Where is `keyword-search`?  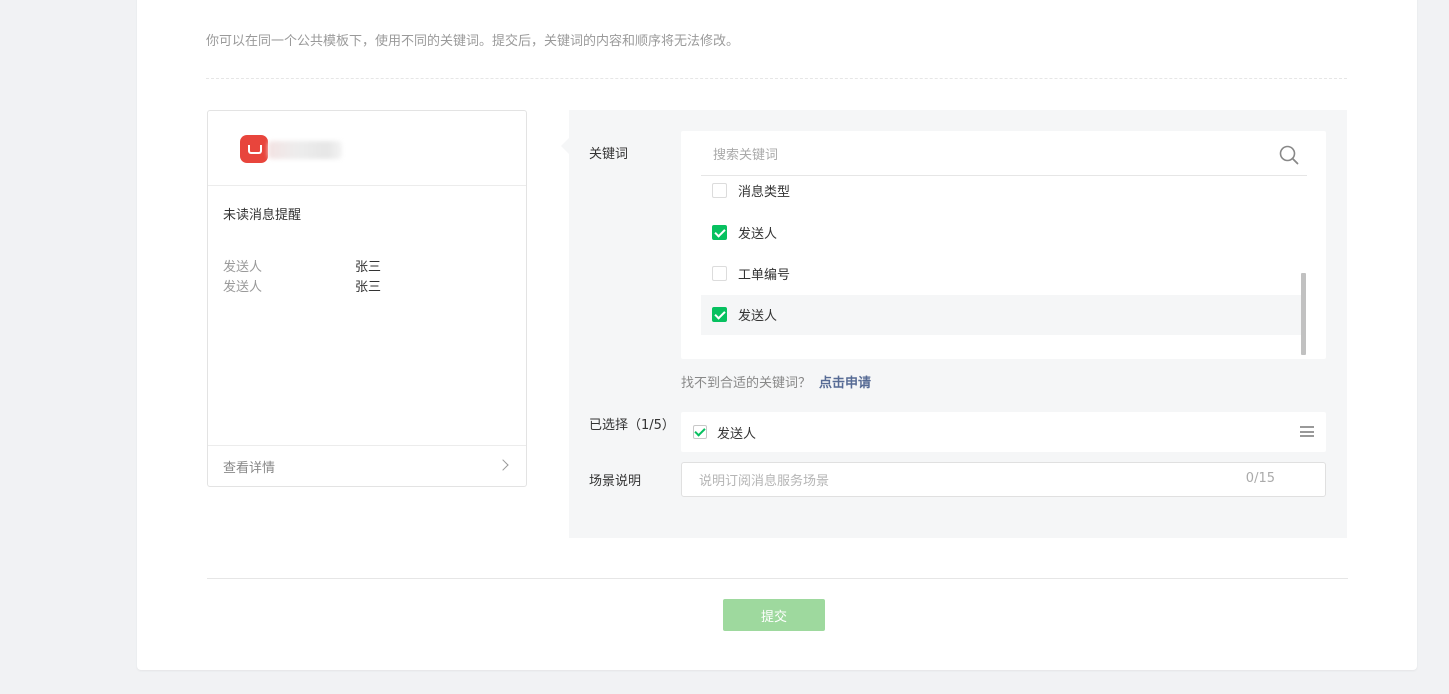 keyword-search is located at coordinates (1004, 153).